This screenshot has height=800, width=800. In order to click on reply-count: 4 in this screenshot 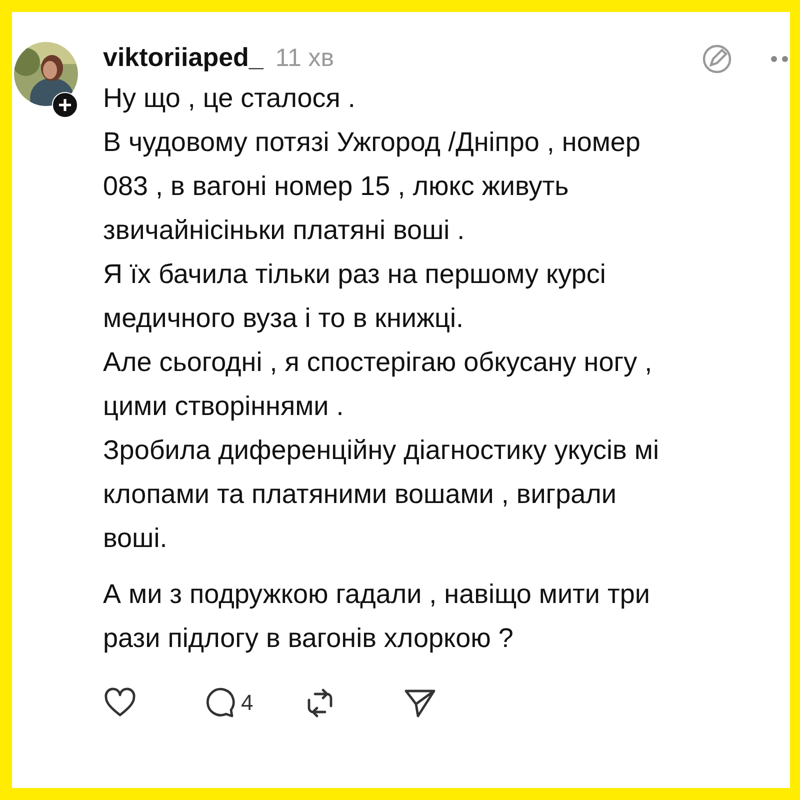, I will do `click(247, 703)`.